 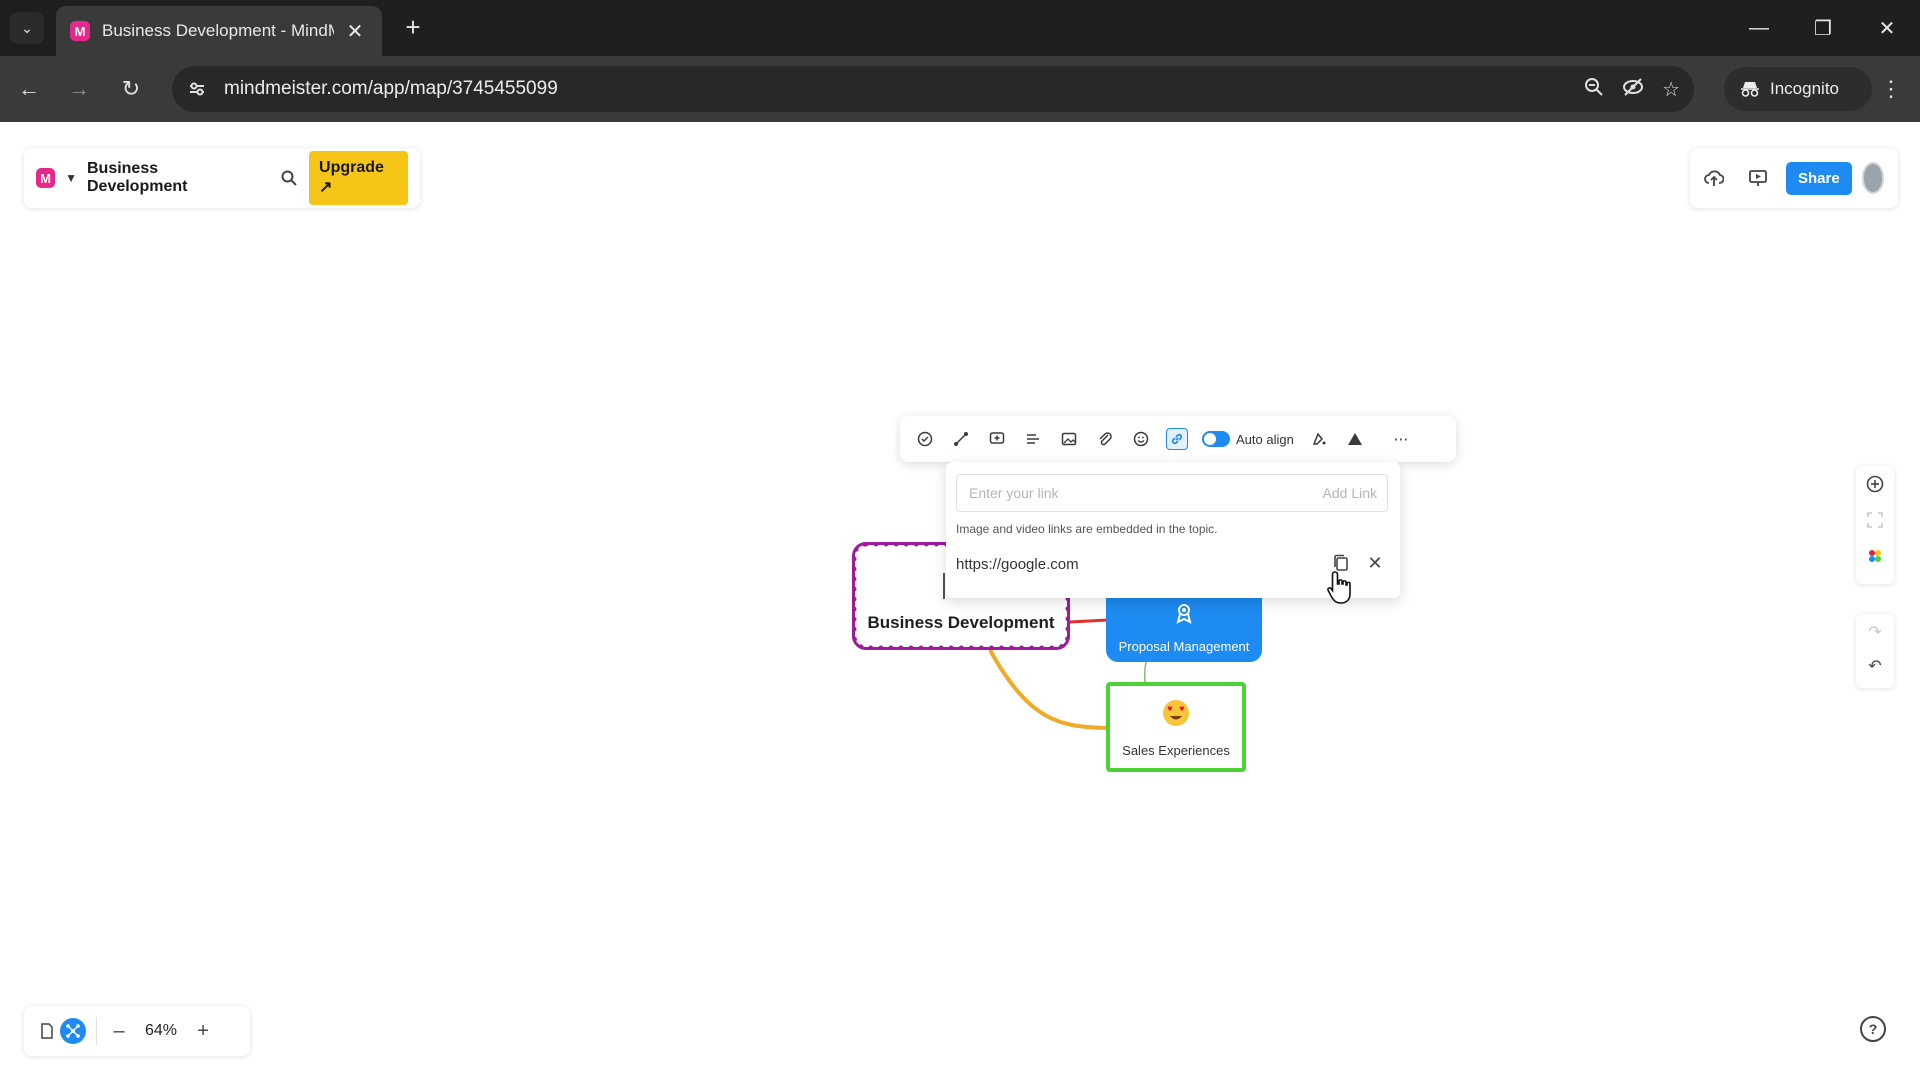 I want to click on browser-tab: M Business Development - MindM ✕, so click(x=219, y=31).